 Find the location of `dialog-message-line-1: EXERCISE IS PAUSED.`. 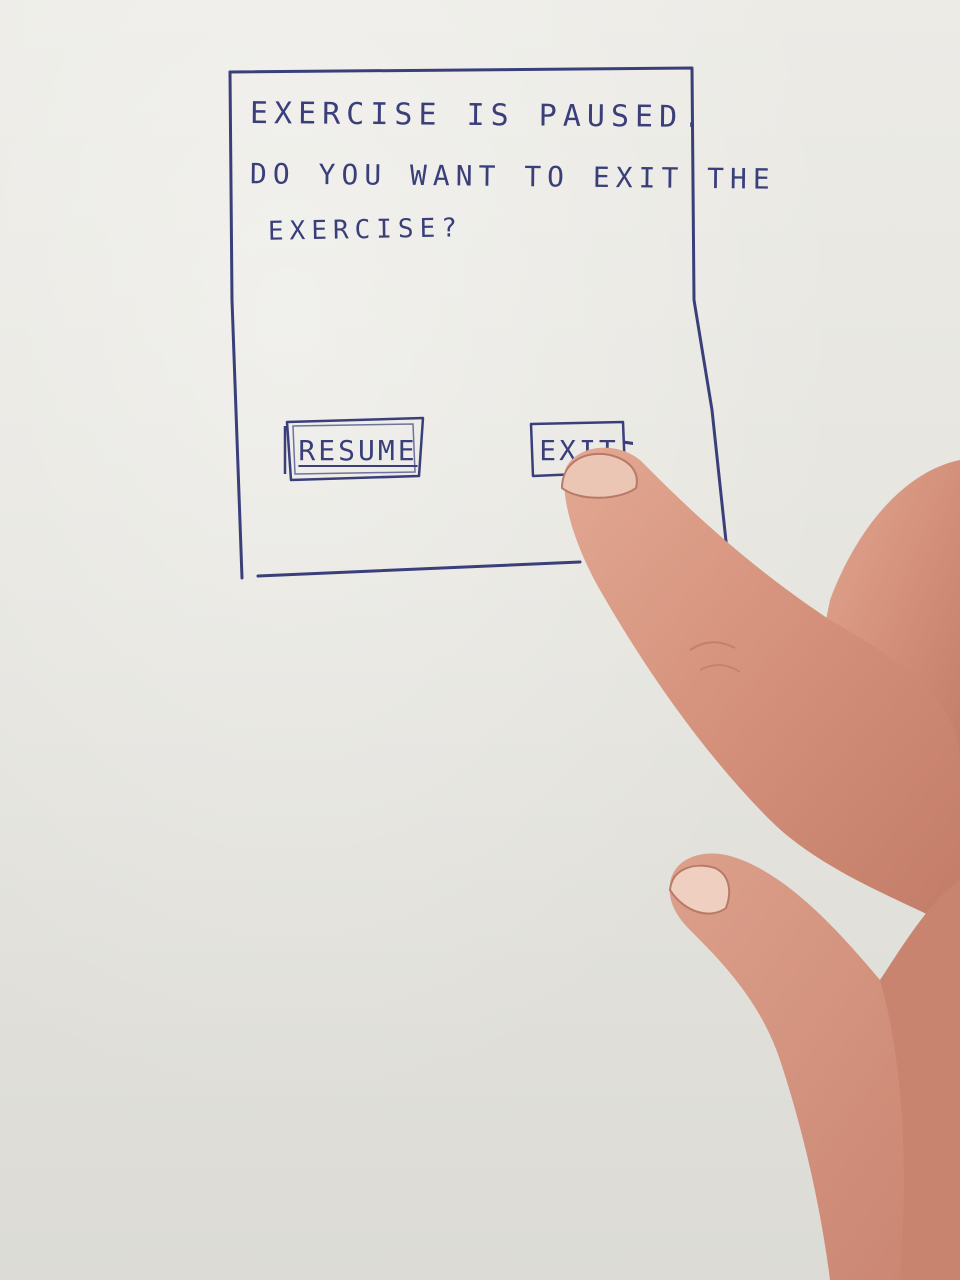

dialog-message-line-1: EXERCISE IS PAUSED. is located at coordinates (478, 115).